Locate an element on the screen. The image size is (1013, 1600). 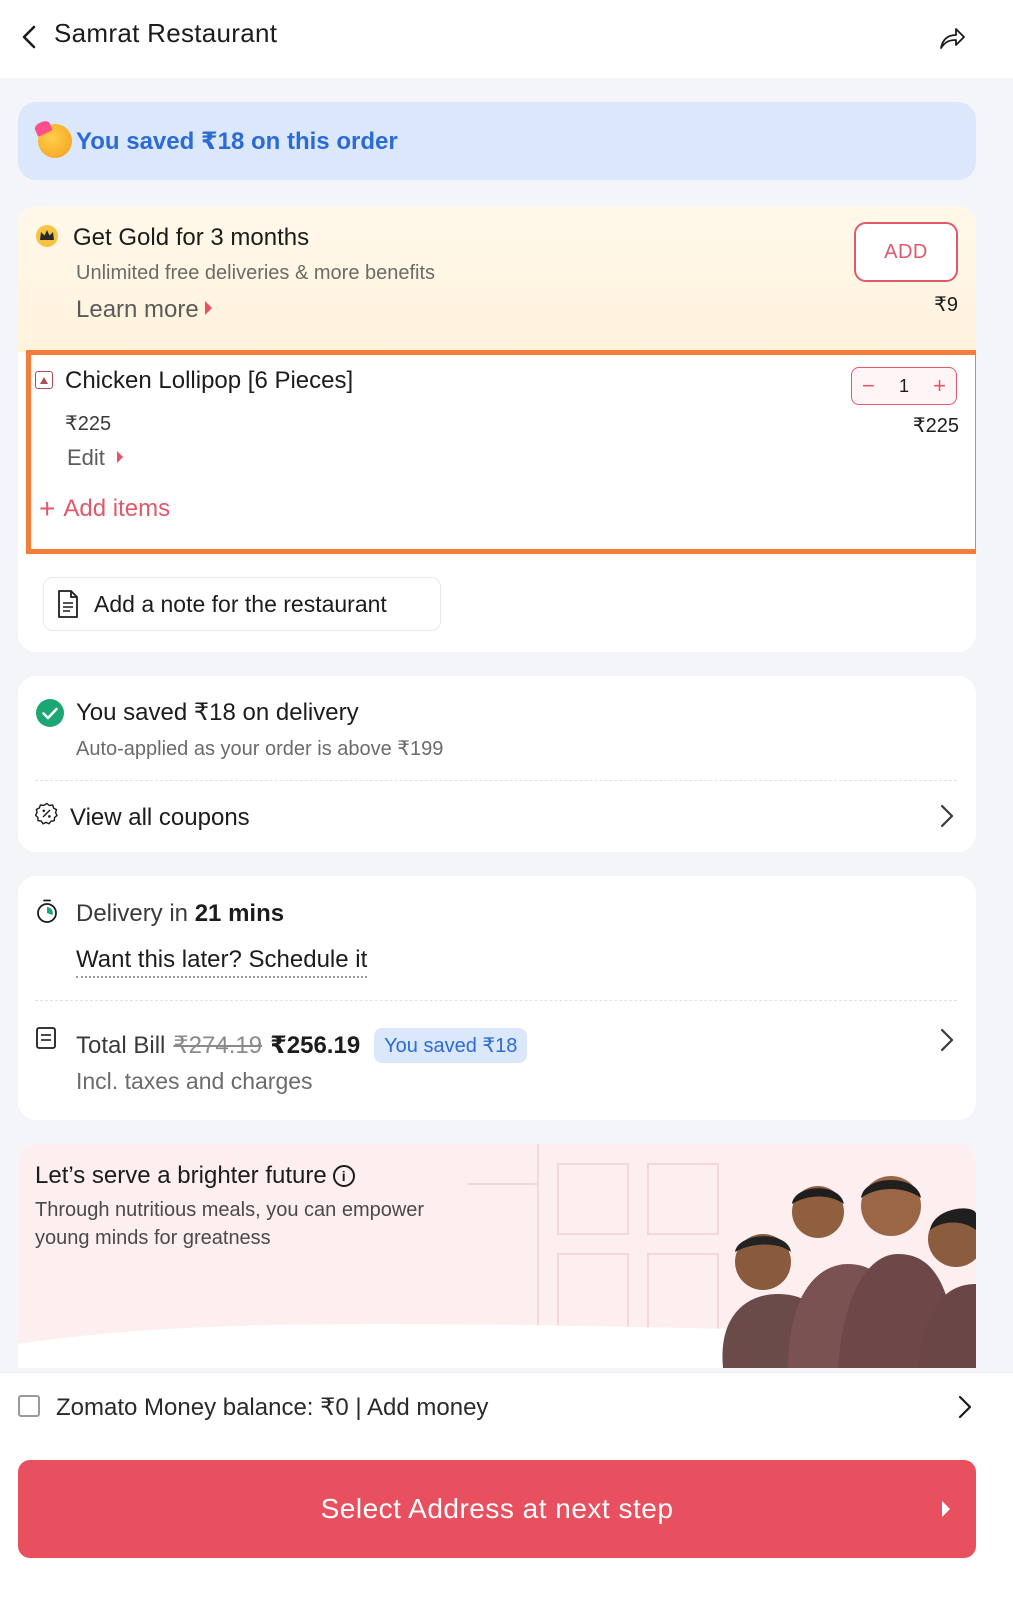
item-name: Chicken Lollipop [6 Pieces] is located at coordinates (209, 380).